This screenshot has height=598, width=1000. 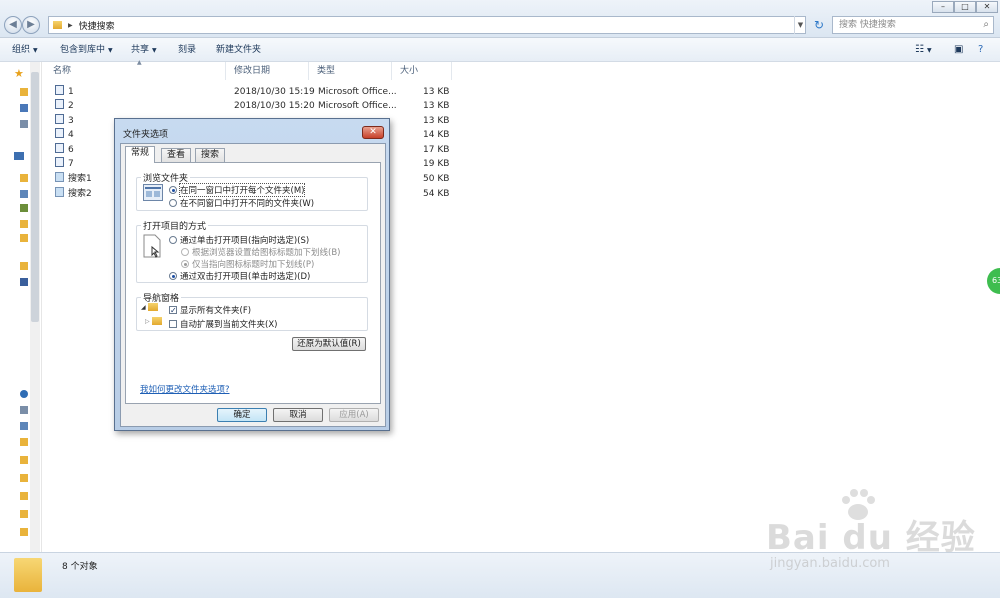 What do you see at coordinates (252, 311) in the screenshot?
I see `navigation-pane-group: 导航窗格 ◢ ▷ ✓ 显示所有文件夹(F) 自动扩展到当前文件夹(X)` at bounding box center [252, 311].